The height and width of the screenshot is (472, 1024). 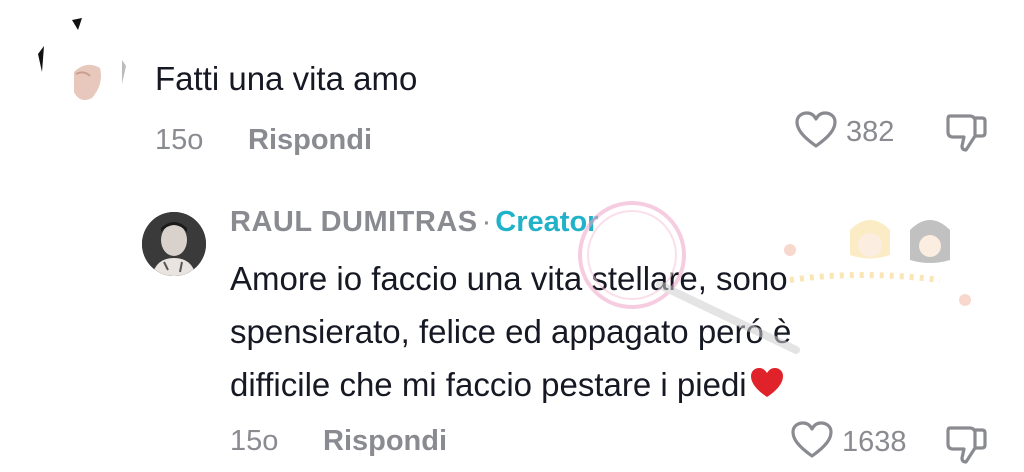 I want to click on reply-timestamp: 15o, so click(x=254, y=441).